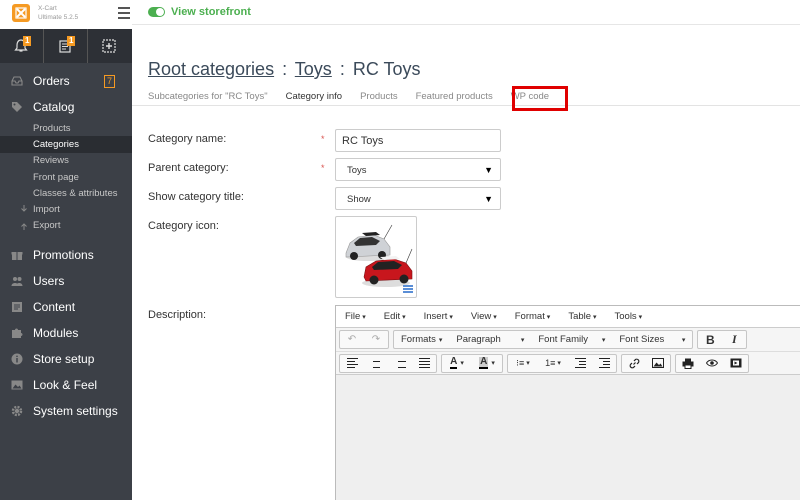 The height and width of the screenshot is (500, 800). What do you see at coordinates (418, 140) in the screenshot?
I see `category-name-input` at bounding box center [418, 140].